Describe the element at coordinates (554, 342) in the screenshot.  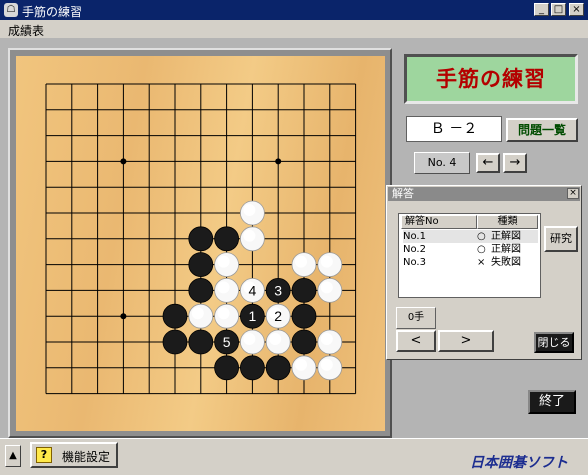
I see `close-answer-button: 閉じる` at that location.